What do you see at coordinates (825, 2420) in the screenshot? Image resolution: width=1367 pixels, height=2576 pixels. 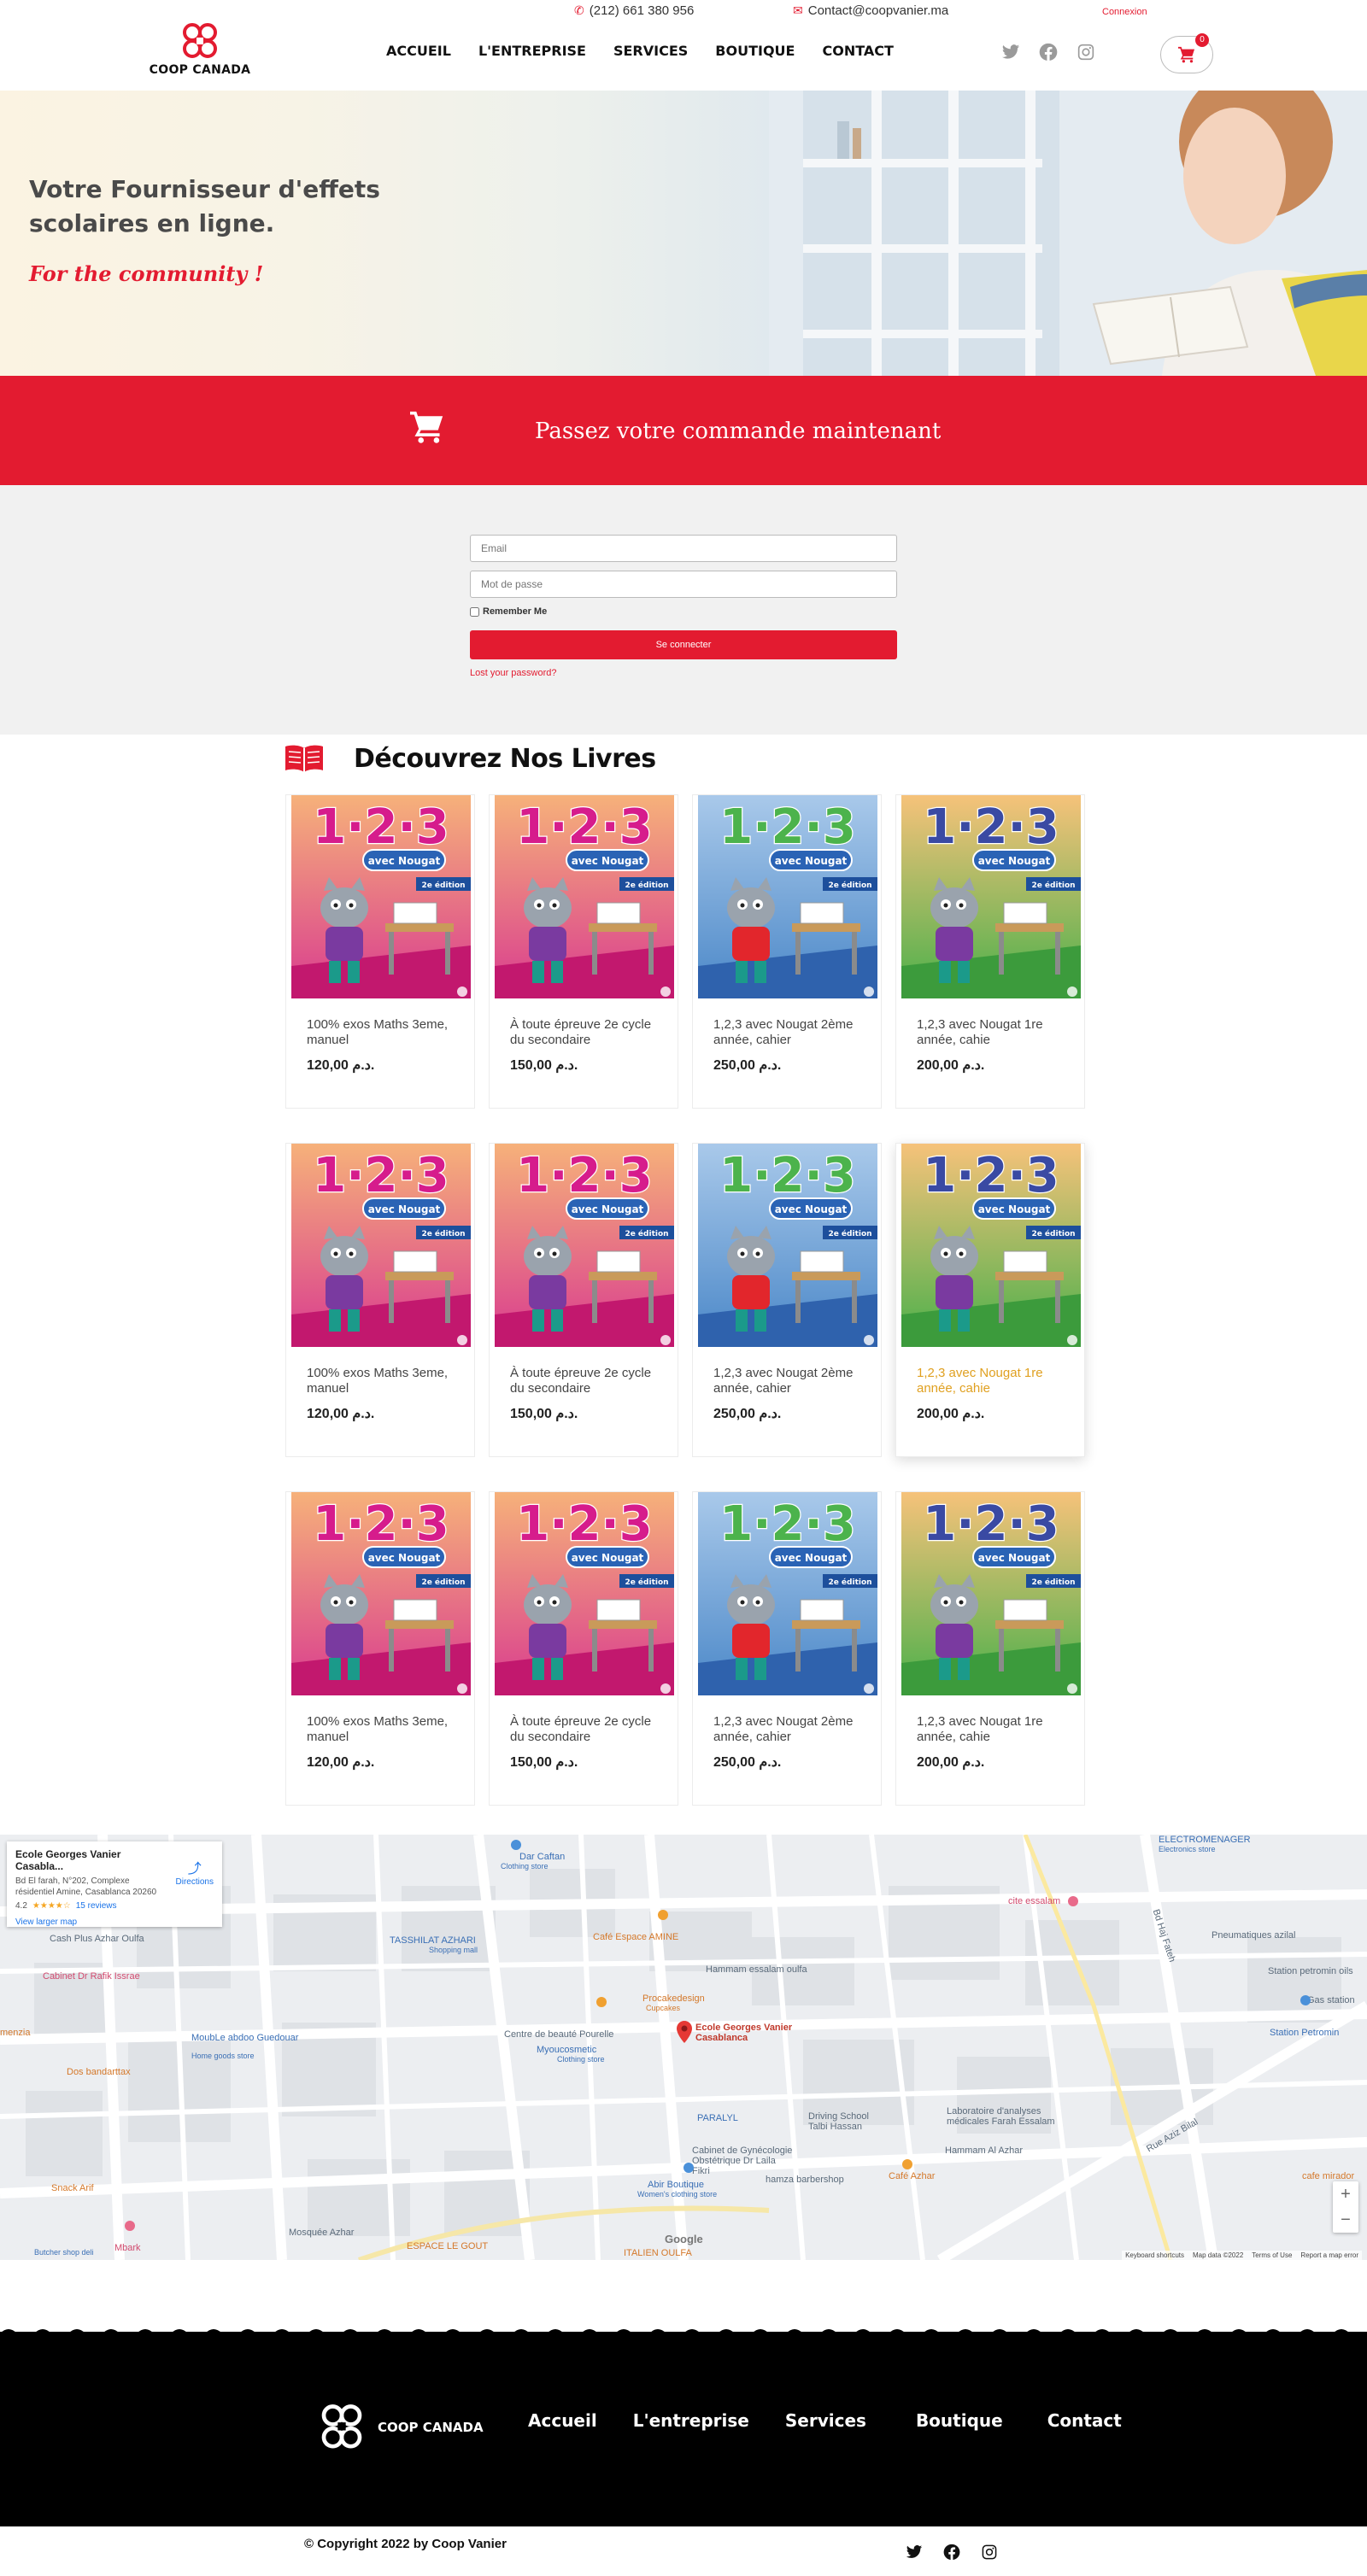 I see `footer-nav-services: Services` at bounding box center [825, 2420].